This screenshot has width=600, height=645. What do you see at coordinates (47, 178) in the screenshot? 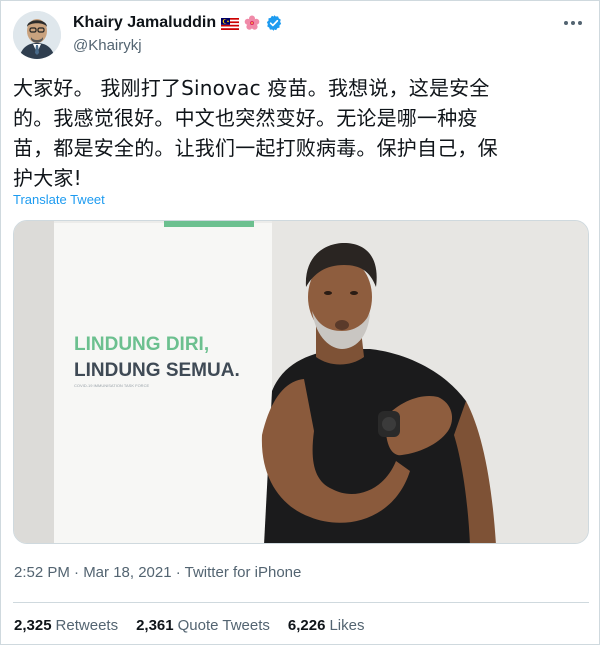
I see `tweet-line: 护大家!` at bounding box center [47, 178].